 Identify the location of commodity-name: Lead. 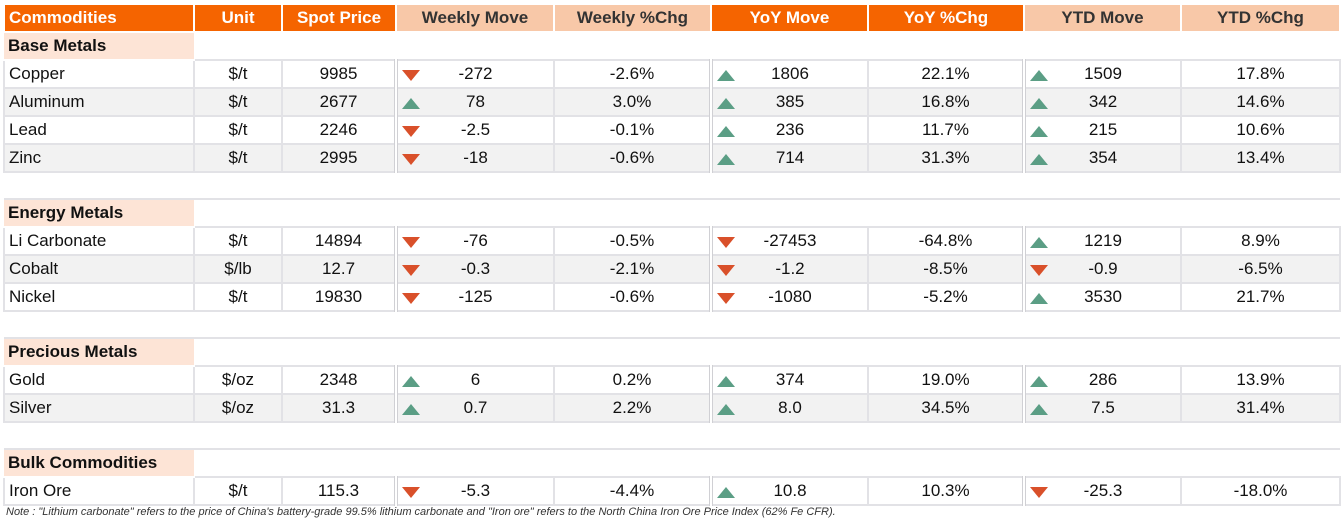
(99, 130).